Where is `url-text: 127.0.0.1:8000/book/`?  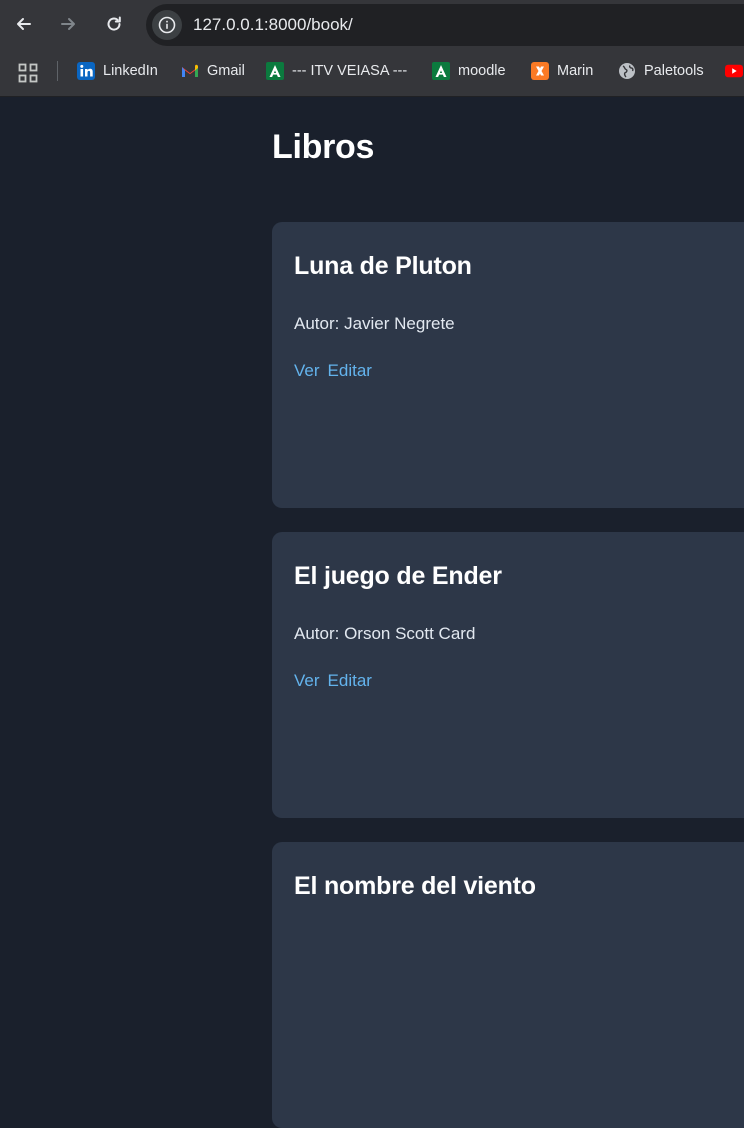
url-text: 127.0.0.1:8000/book/ is located at coordinates (273, 25).